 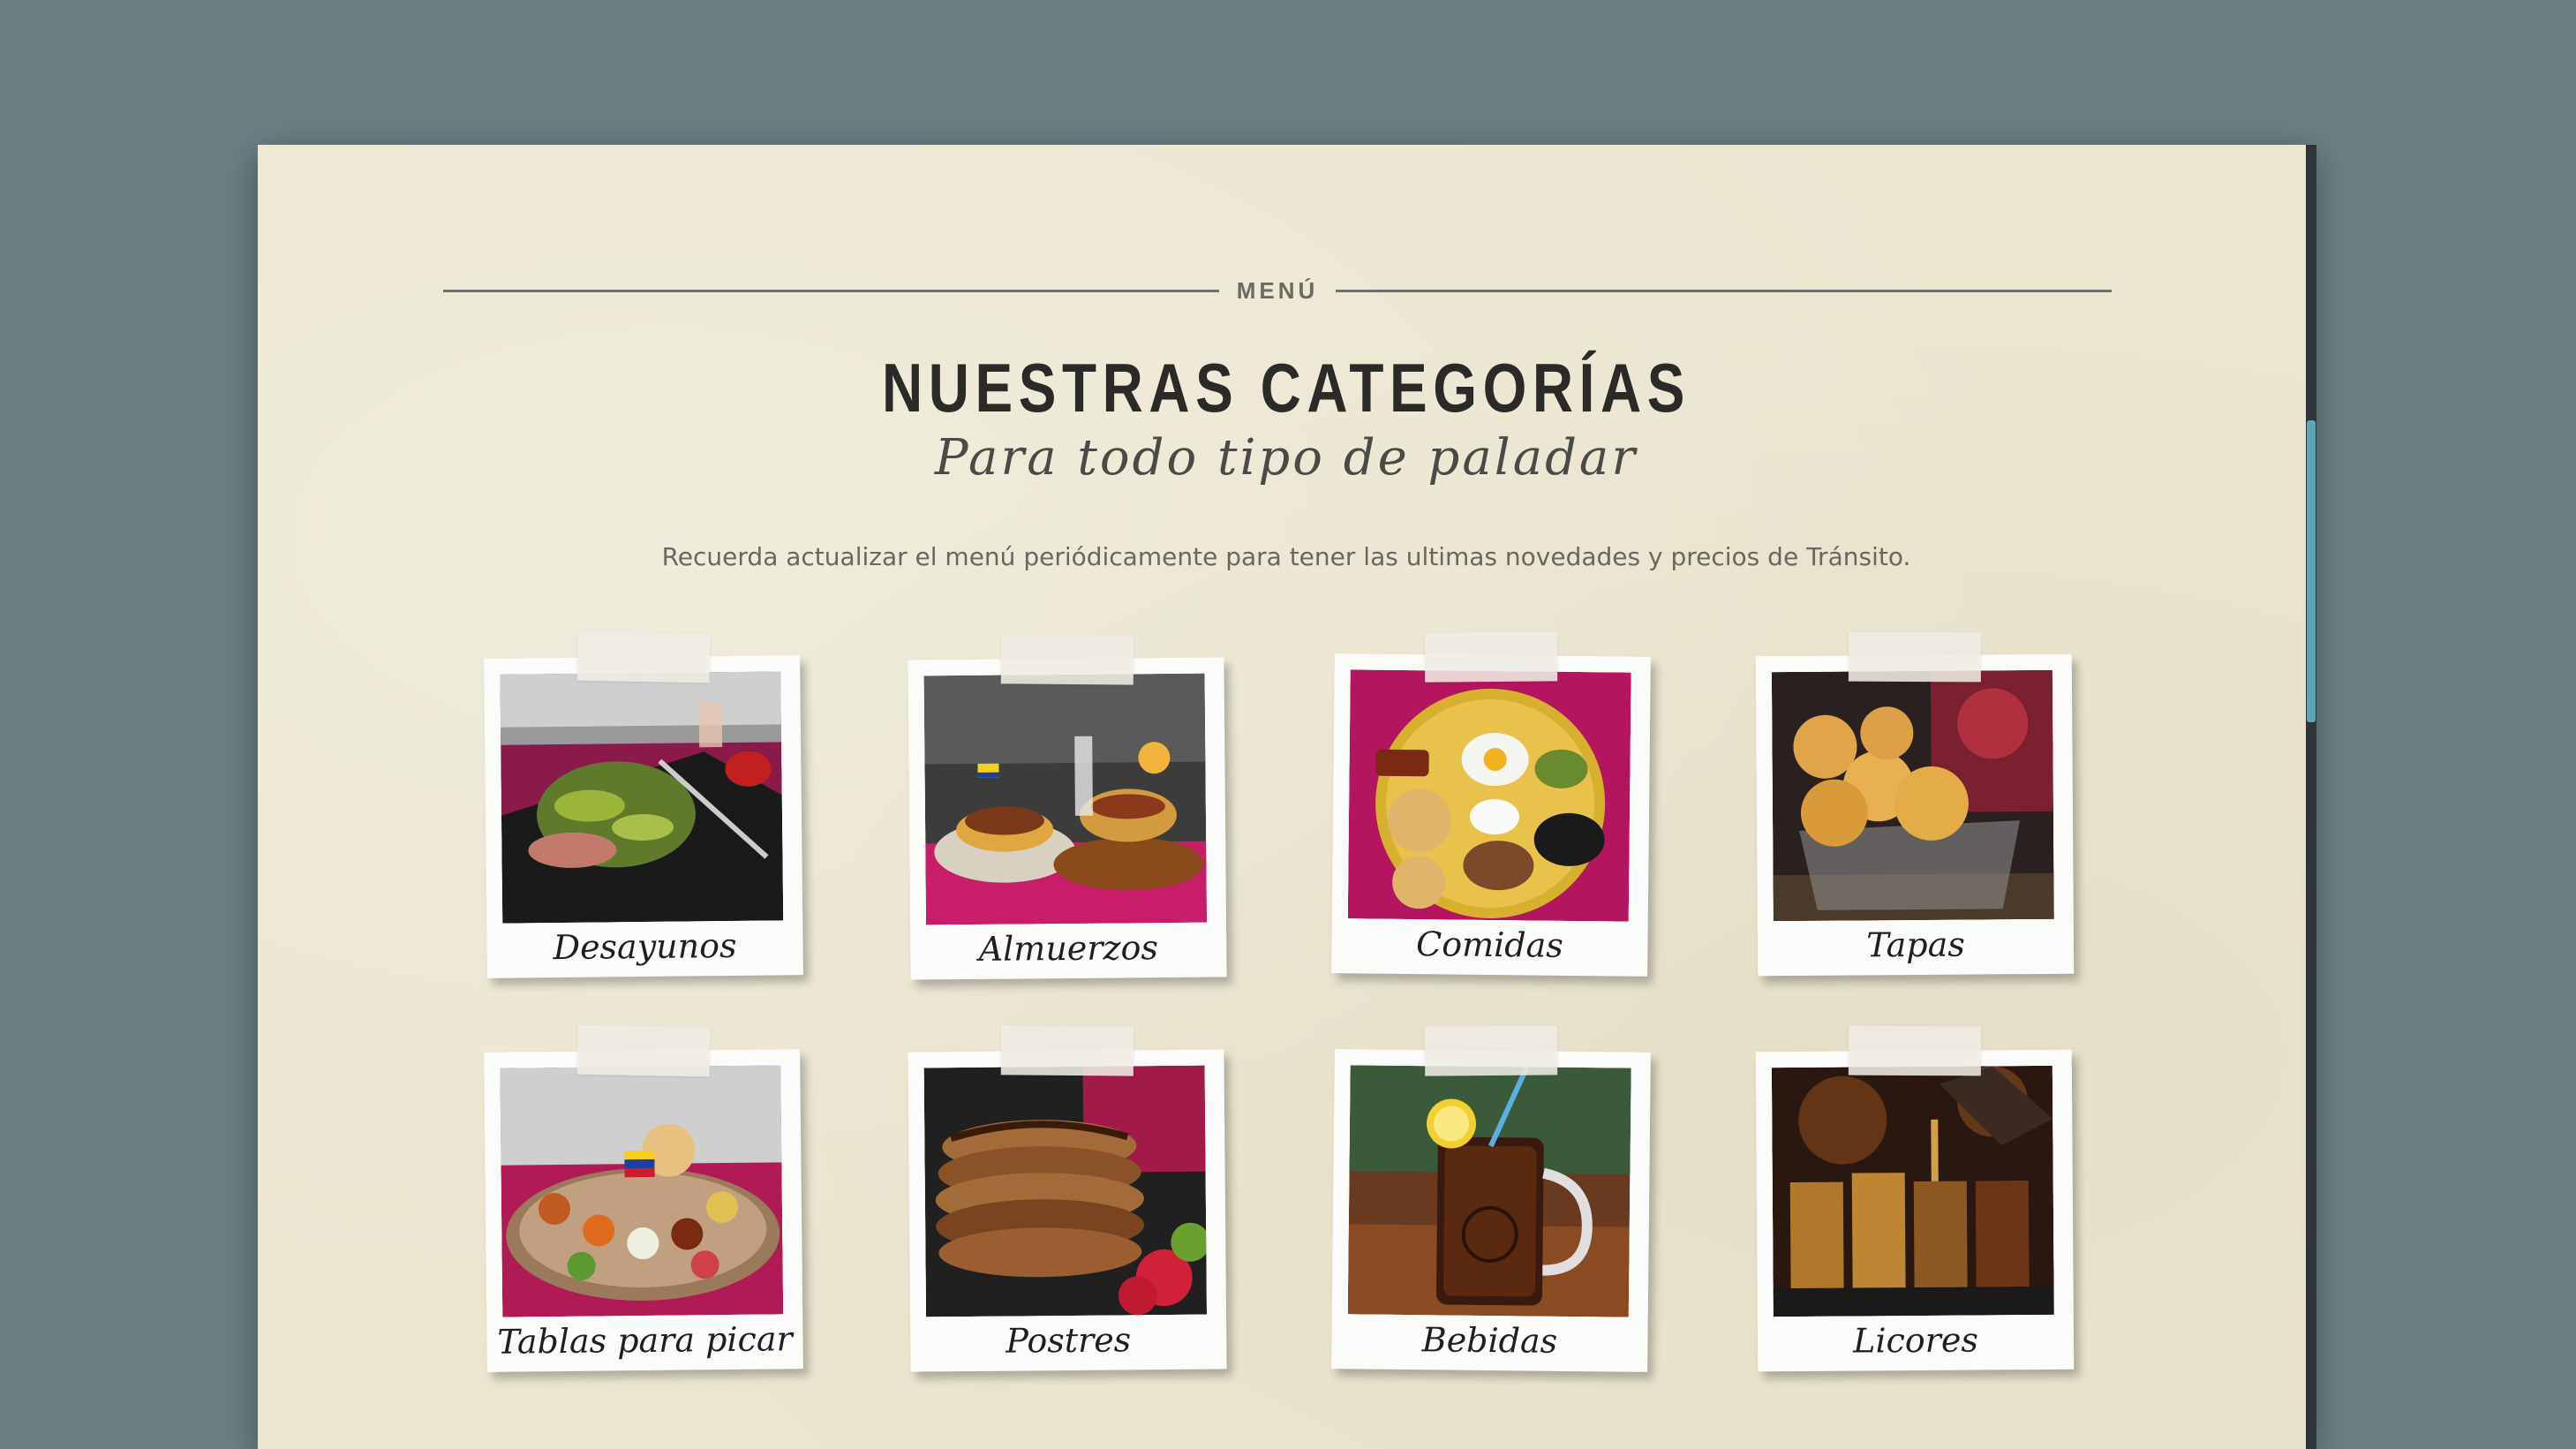 I want to click on scrollbar-track, so click(x=2311, y=797).